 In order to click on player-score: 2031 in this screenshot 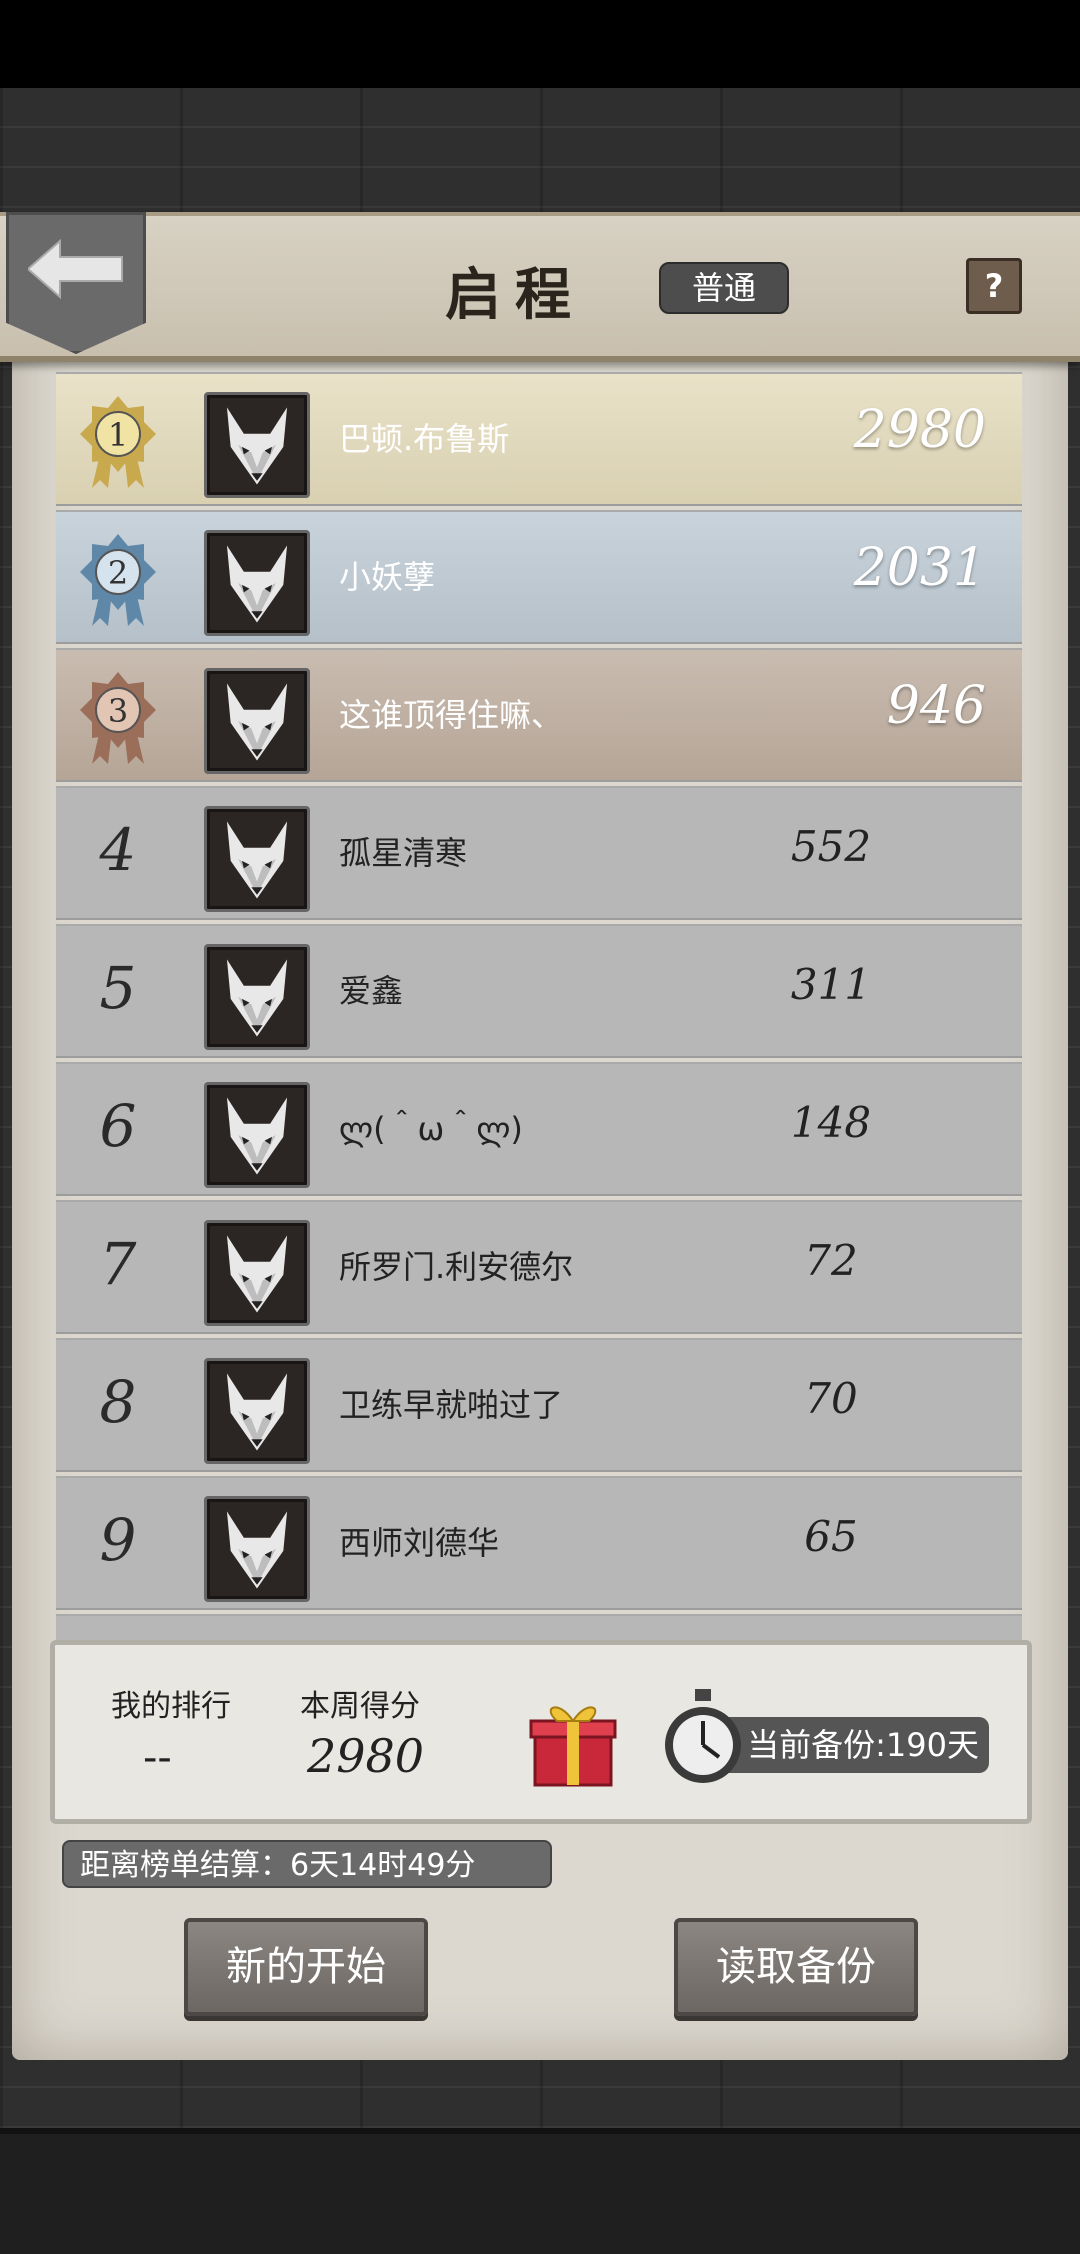, I will do `click(919, 568)`.